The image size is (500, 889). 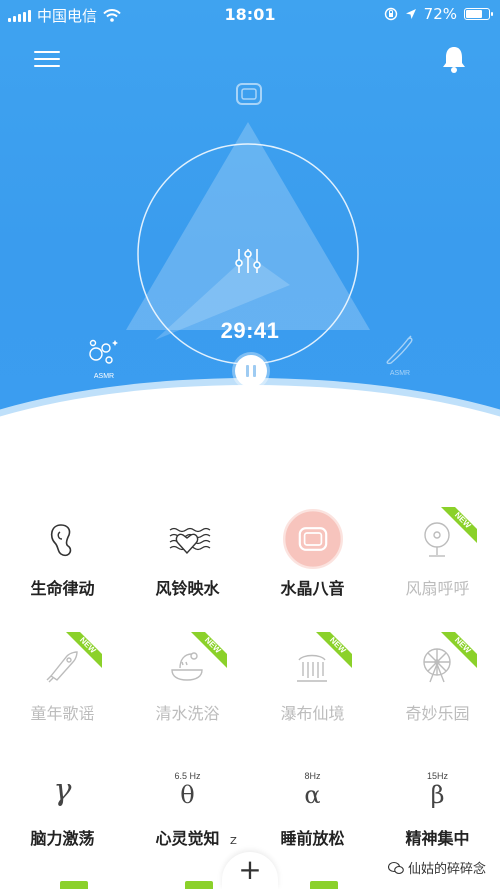 I want to click on bell-icon, so click(x=454, y=59).